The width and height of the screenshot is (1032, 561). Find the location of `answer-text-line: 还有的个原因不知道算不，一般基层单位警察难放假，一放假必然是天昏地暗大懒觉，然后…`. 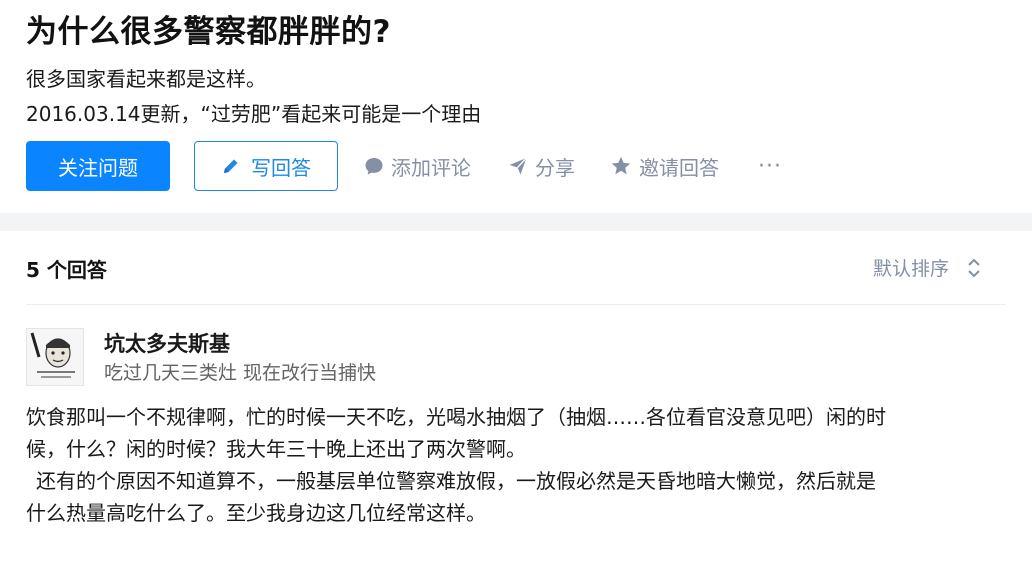

answer-text-line: 还有的个原因不知道算不，一般基层单位警察难放假，一放假必然是天昏地暗大懒觉，然后… is located at coordinates (456, 481).